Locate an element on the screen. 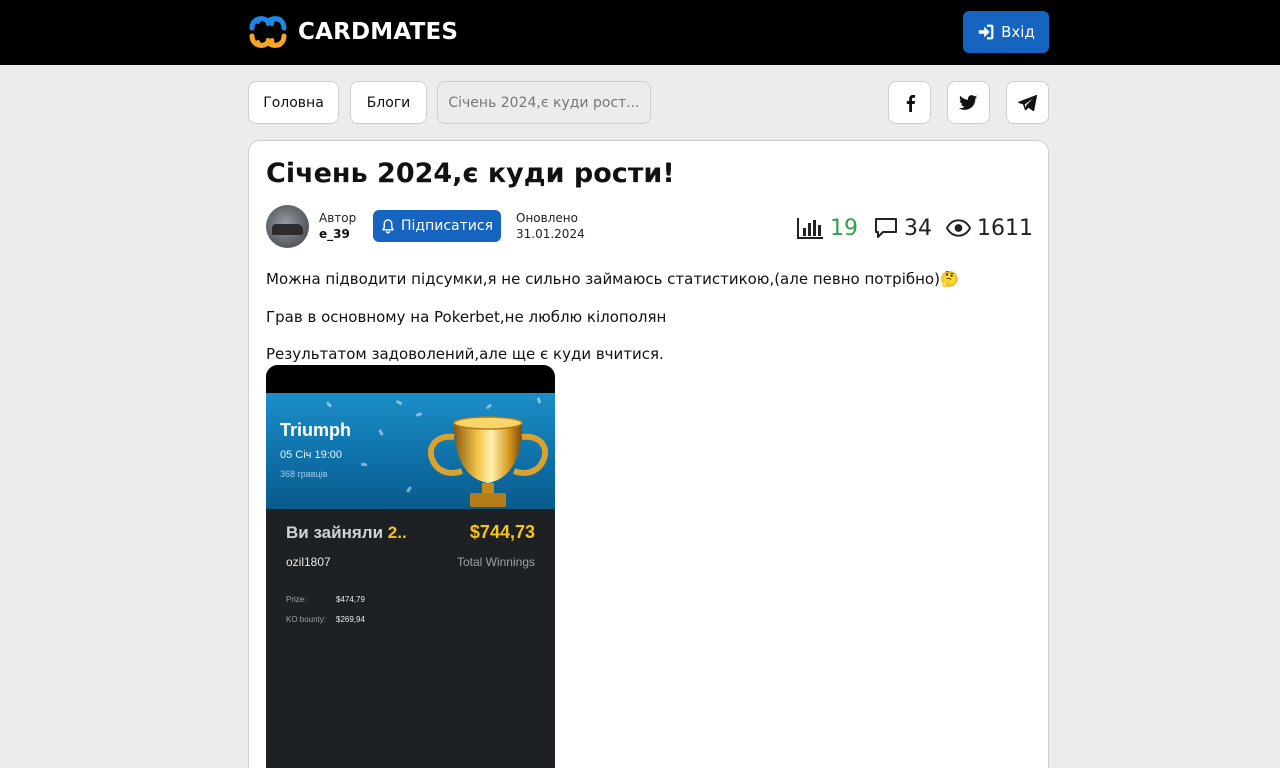 The width and height of the screenshot is (1280, 768). views-stat: 1611 is located at coordinates (989, 228).